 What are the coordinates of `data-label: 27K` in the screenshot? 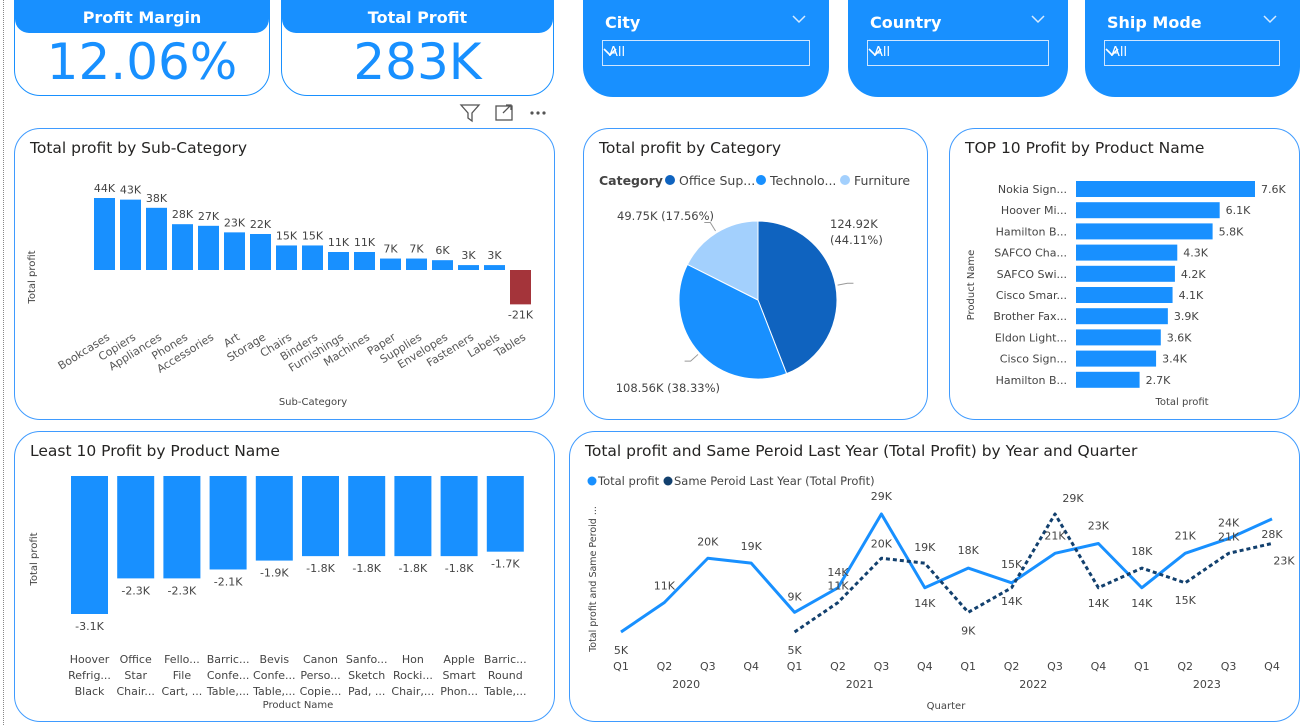 It's located at (209, 216).